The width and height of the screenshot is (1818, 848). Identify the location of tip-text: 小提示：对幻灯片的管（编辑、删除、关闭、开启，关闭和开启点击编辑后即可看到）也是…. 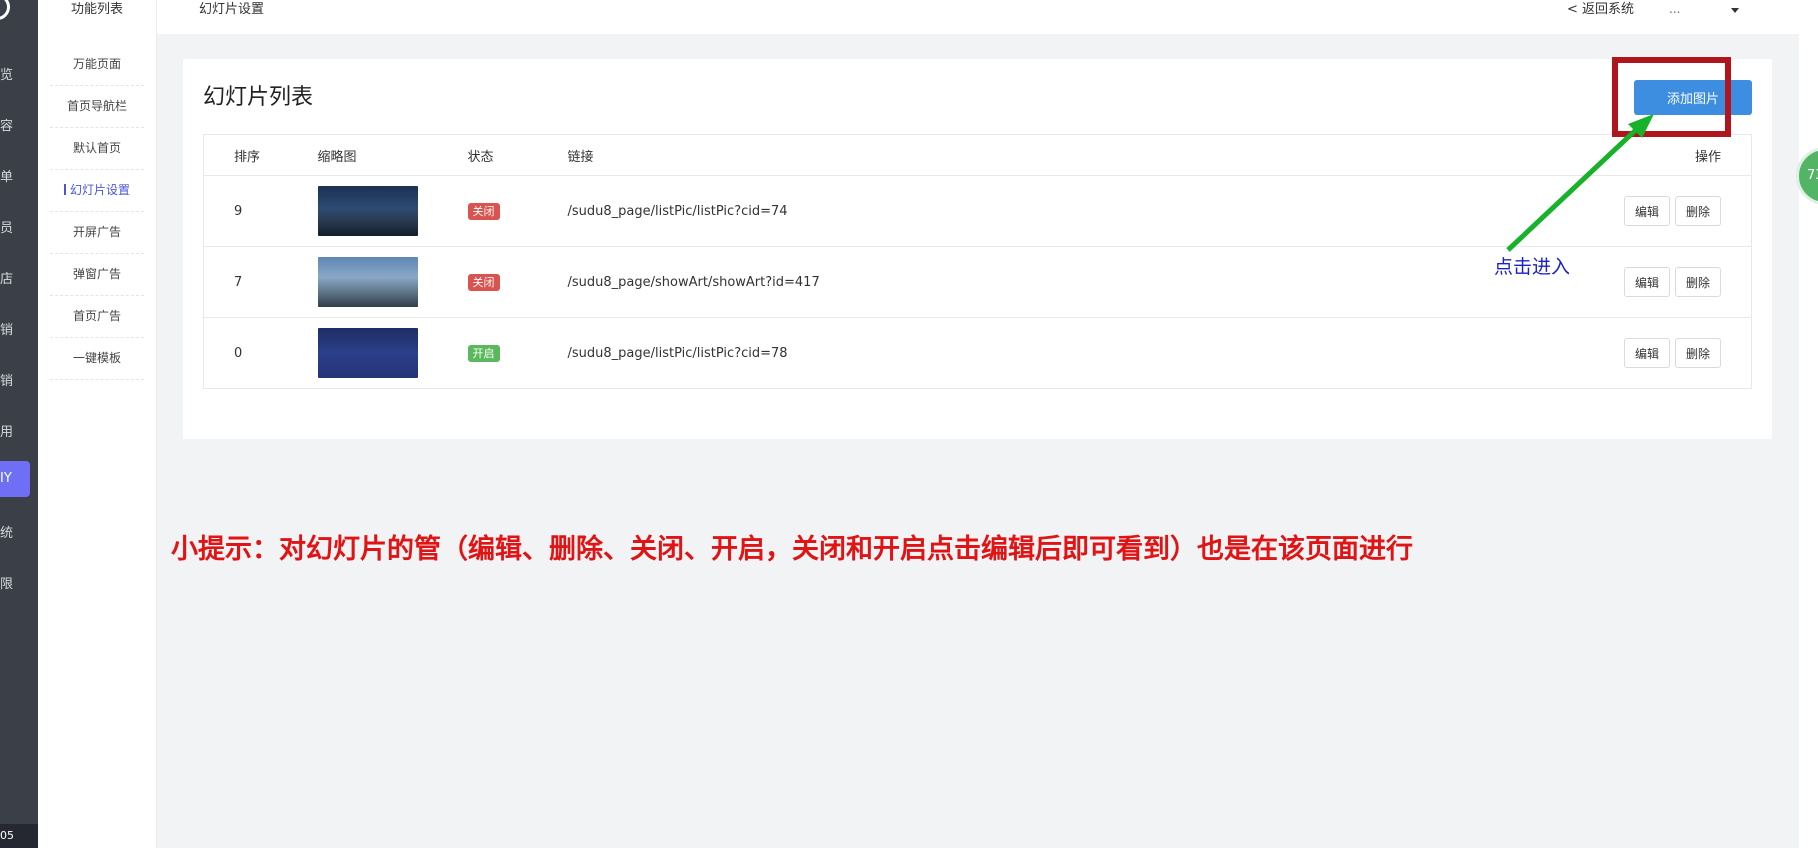
(792, 549).